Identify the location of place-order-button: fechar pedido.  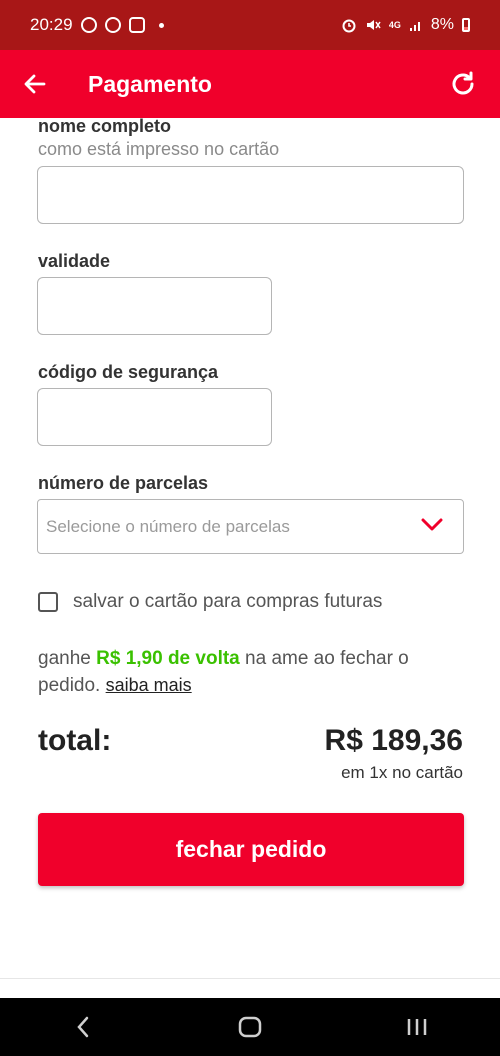
(251, 849).